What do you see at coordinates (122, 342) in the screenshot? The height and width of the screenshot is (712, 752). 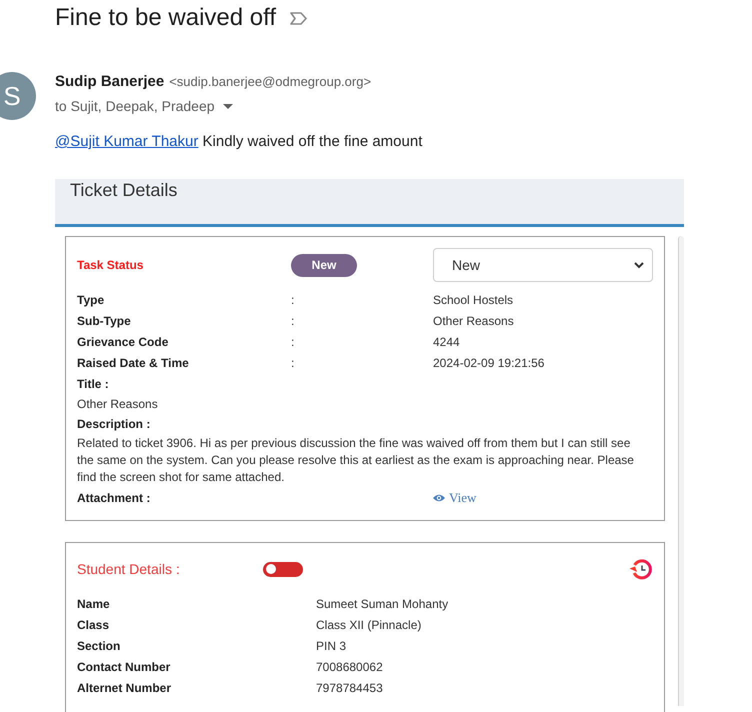 I see `field-label: Grievance Code` at bounding box center [122, 342].